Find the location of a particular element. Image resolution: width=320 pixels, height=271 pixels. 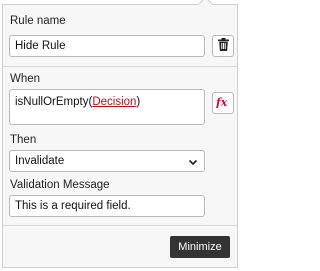

rule-name-input: Hide Rule is located at coordinates (107, 46).